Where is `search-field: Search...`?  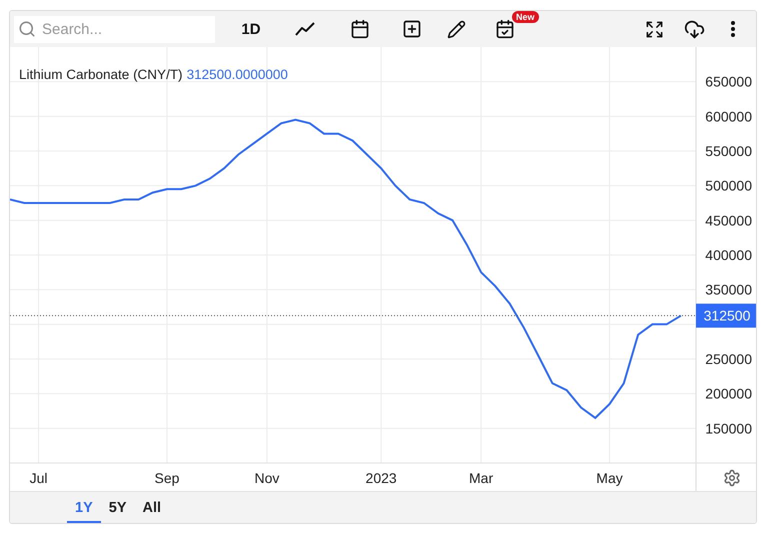
search-field: Search... is located at coordinates (122, 29).